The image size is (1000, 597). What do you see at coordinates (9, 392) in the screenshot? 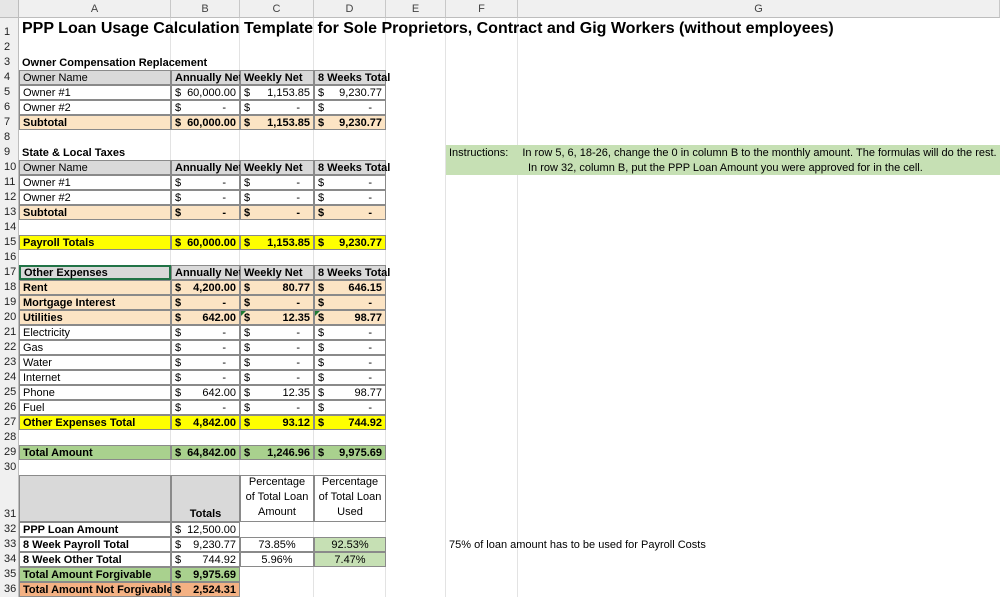
I see `row-header: 25` at bounding box center [9, 392].